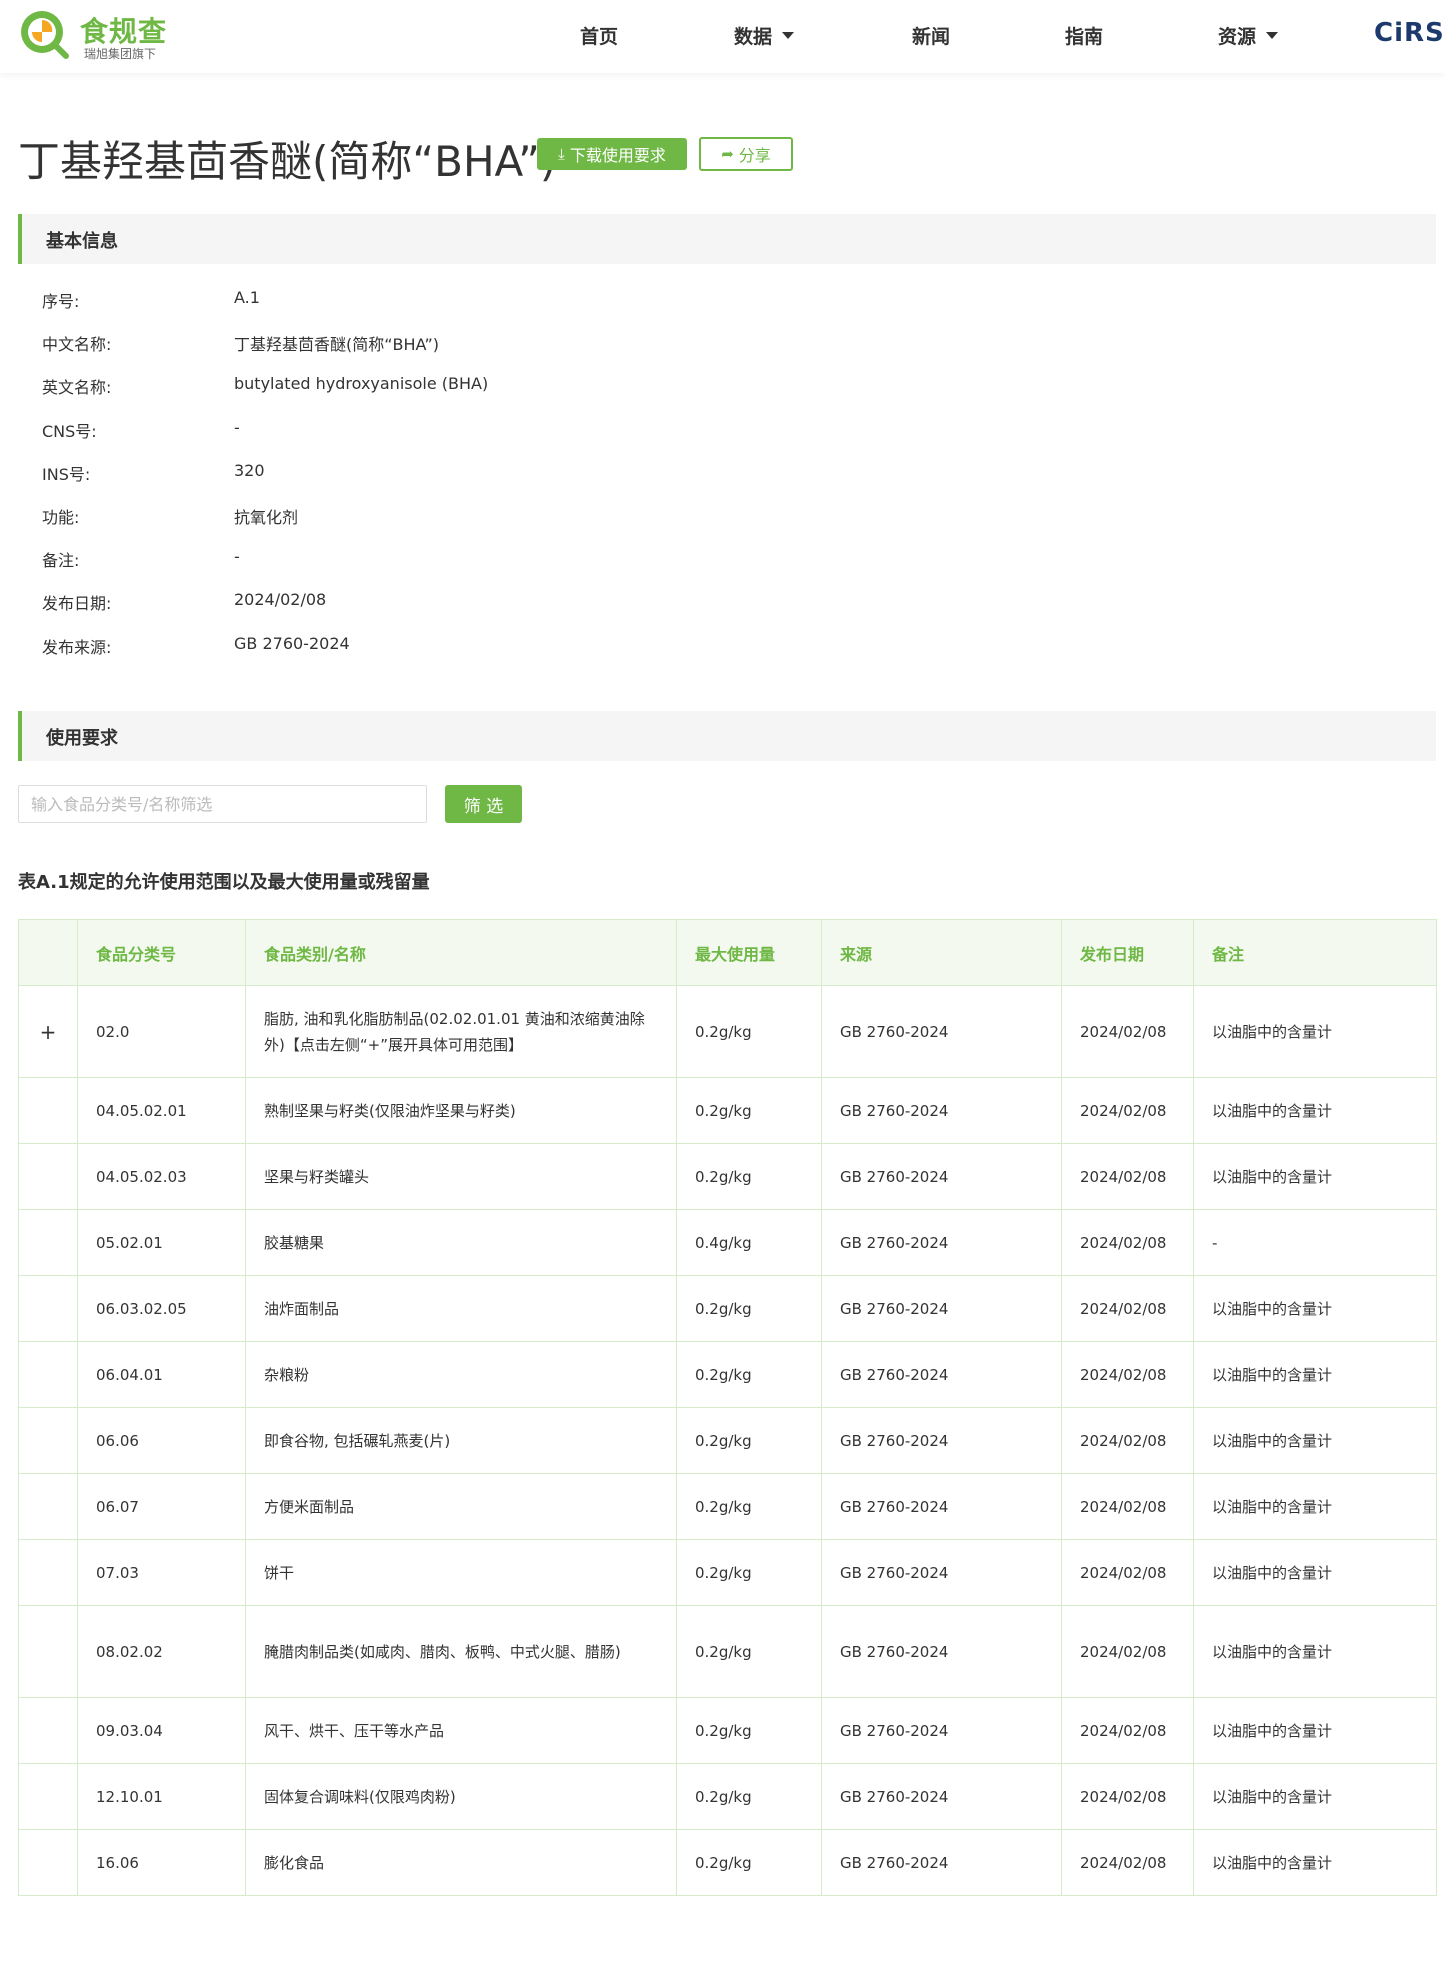 The image size is (1444, 1979). What do you see at coordinates (749, 1242) in the screenshot?
I see `cell-max: 0.4g/kg` at bounding box center [749, 1242].